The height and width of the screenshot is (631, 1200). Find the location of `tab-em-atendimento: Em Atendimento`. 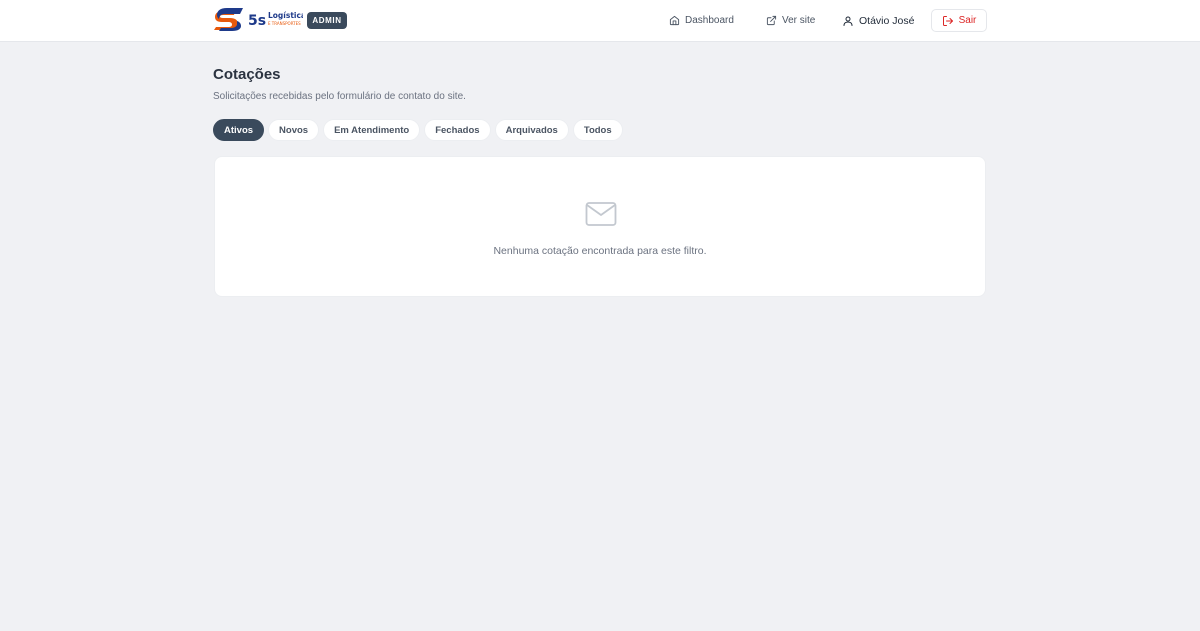

tab-em-atendimento: Em Atendimento is located at coordinates (372, 130).